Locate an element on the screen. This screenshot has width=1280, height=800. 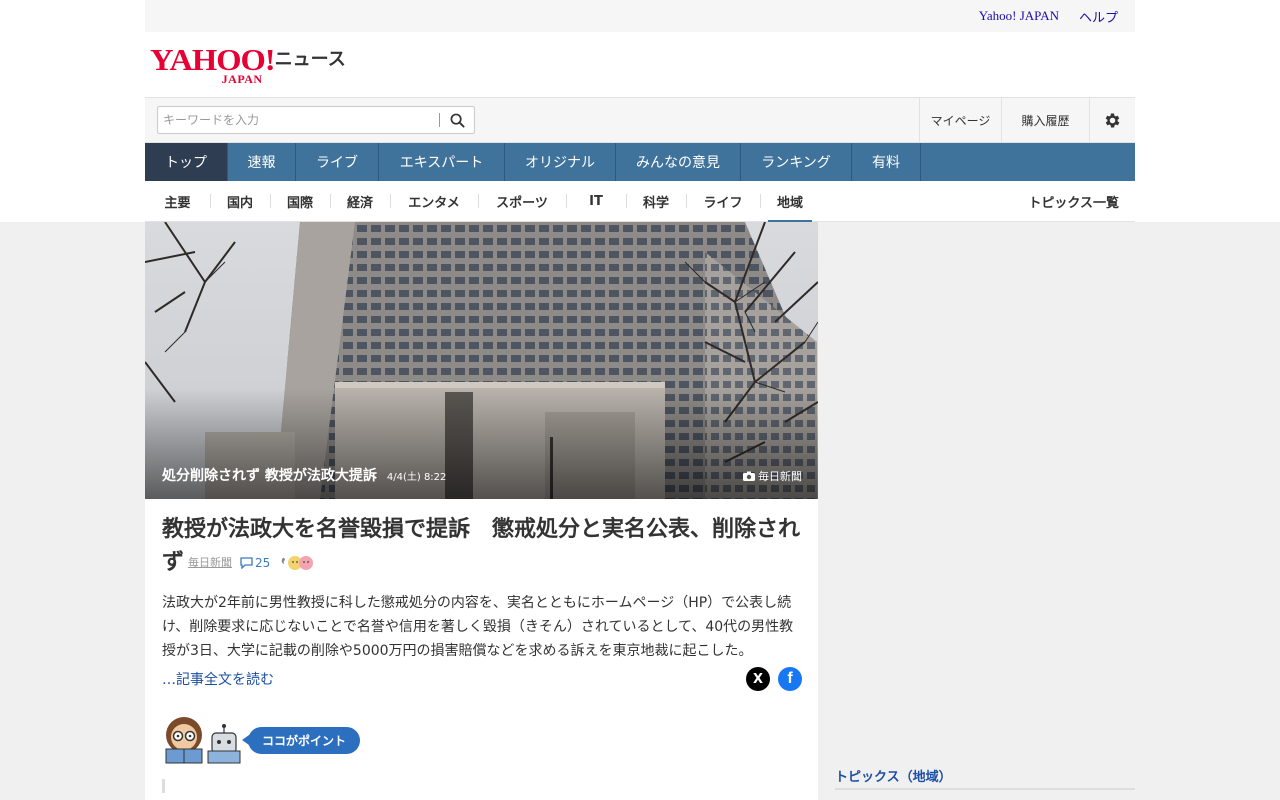
settings-button is located at coordinates (1112, 120).